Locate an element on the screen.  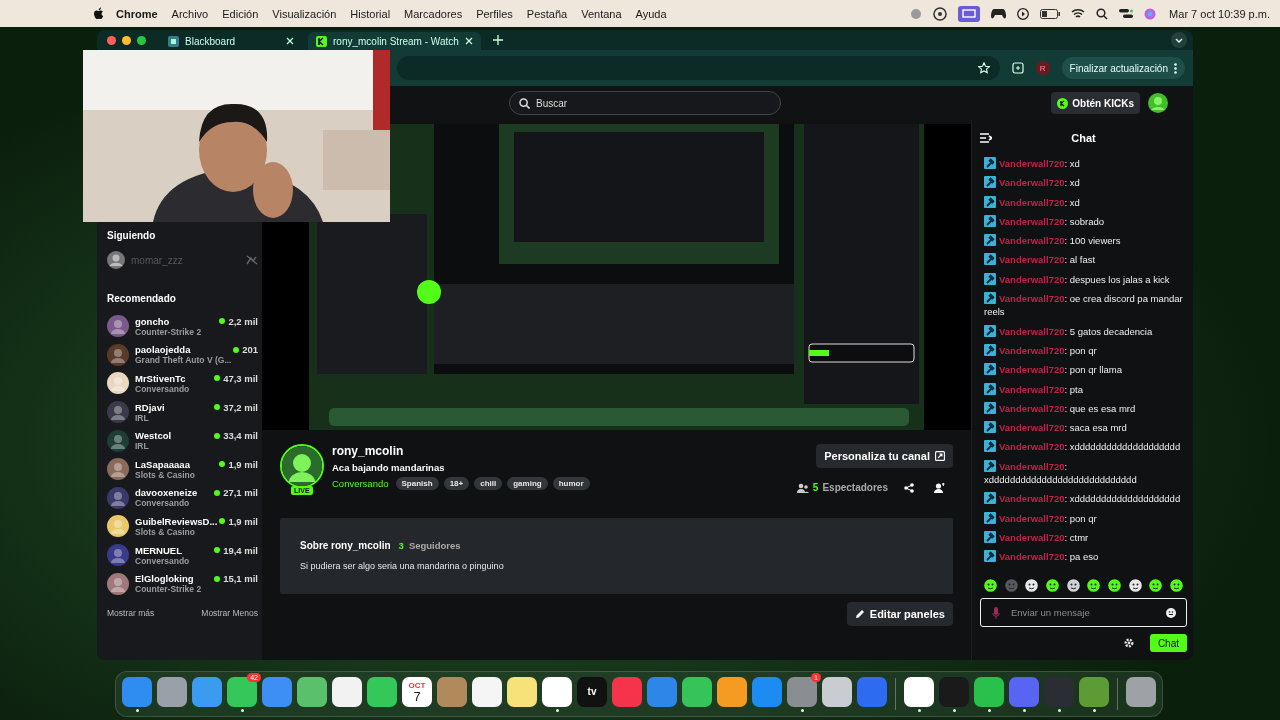
channel-item: Westcol 33,4 mil IRL is located at coordinates (182, 440).